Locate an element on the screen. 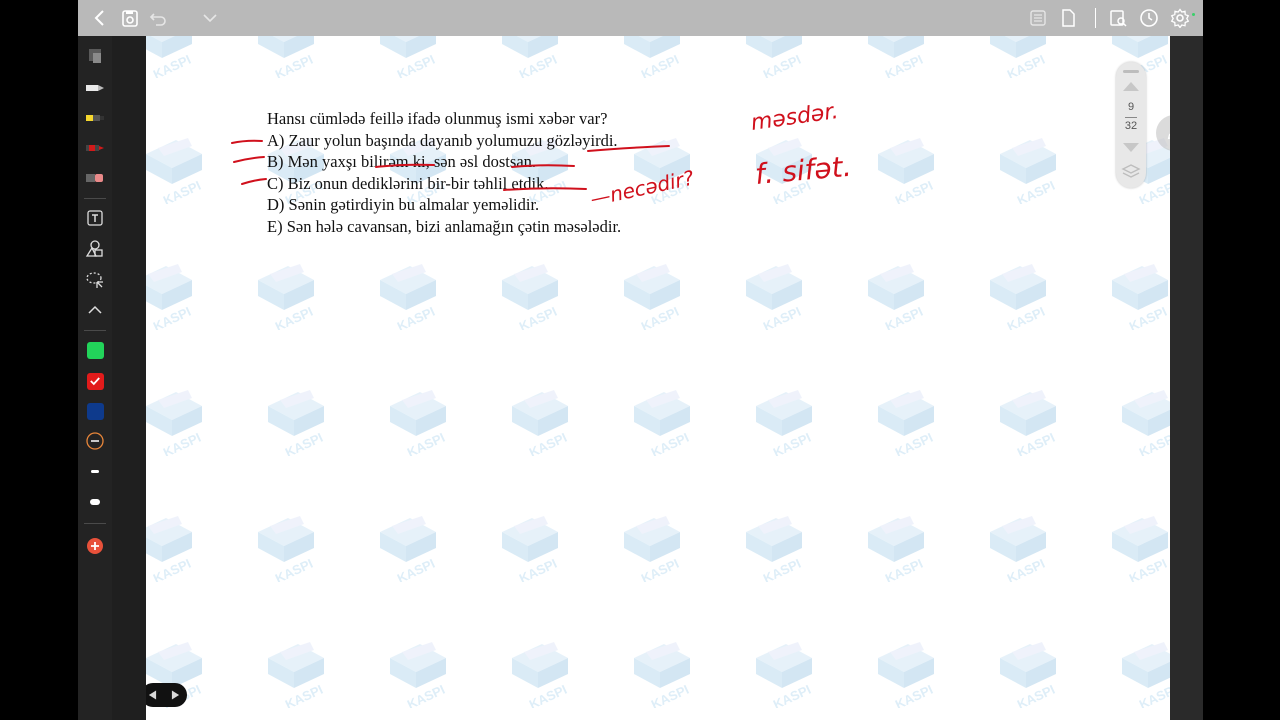 This screenshot has width=1280, height=720. next-page-icon is located at coordinates (175, 695).